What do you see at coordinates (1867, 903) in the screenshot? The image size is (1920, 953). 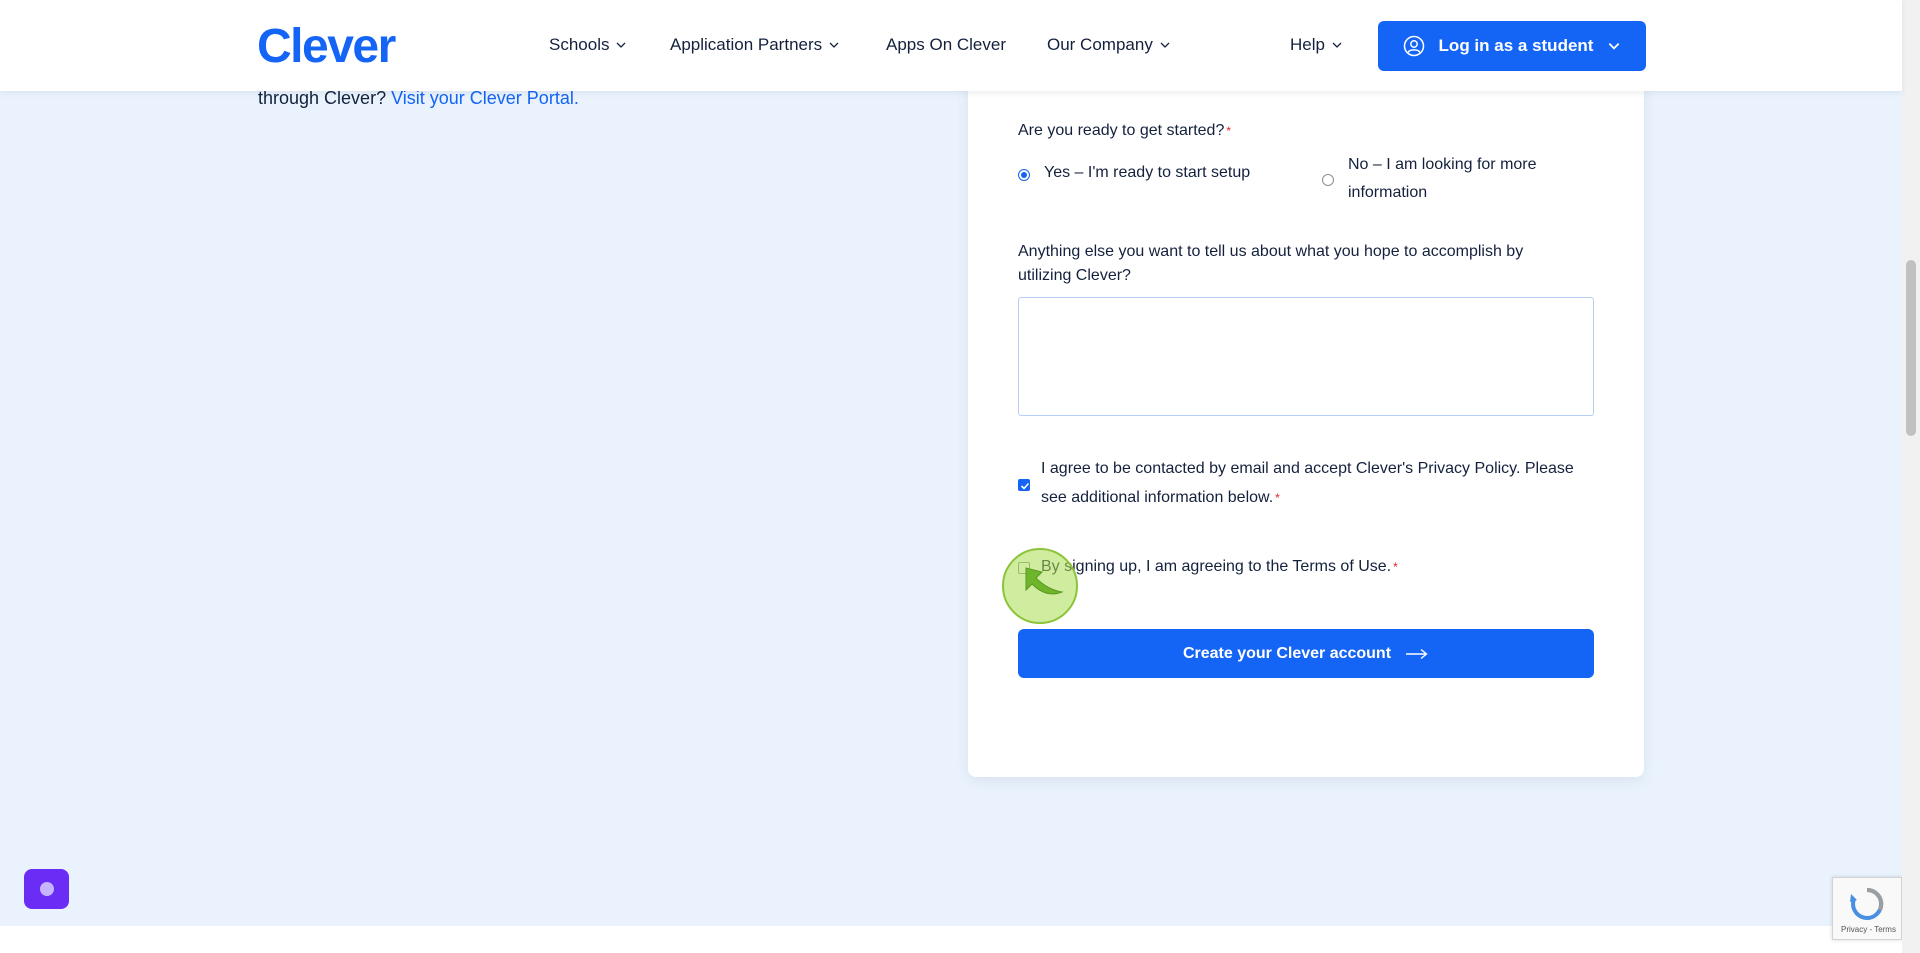 I see `recaptcha-icon` at bounding box center [1867, 903].